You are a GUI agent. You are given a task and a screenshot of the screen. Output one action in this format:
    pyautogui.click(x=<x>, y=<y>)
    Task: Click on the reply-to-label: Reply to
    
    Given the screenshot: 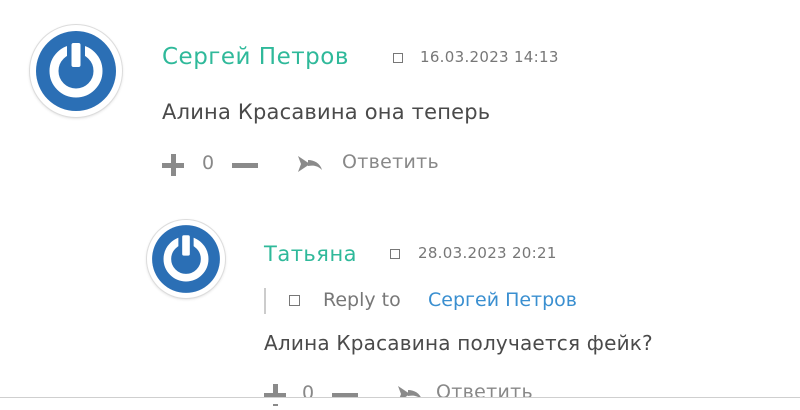 What is the action you would take?
    pyautogui.click(x=362, y=300)
    